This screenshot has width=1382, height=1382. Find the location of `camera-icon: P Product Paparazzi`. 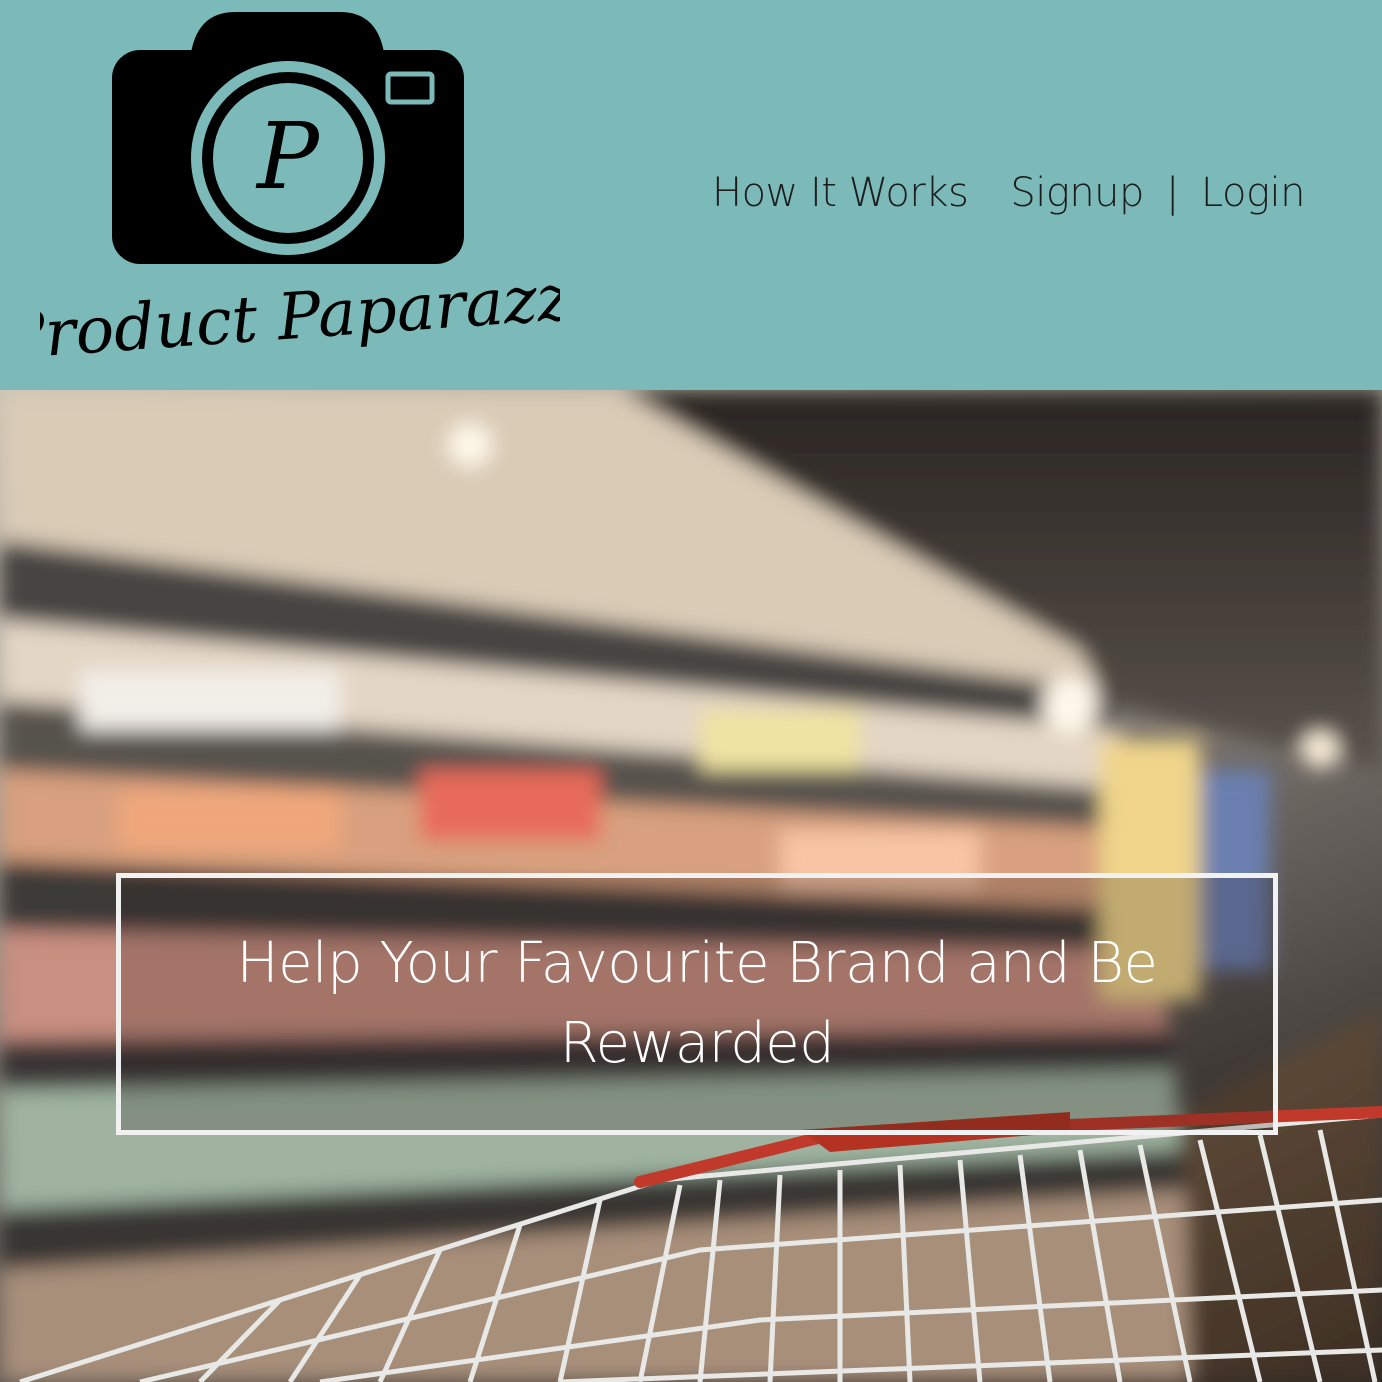

camera-icon: P Product Paparazzi is located at coordinates (300, 193).